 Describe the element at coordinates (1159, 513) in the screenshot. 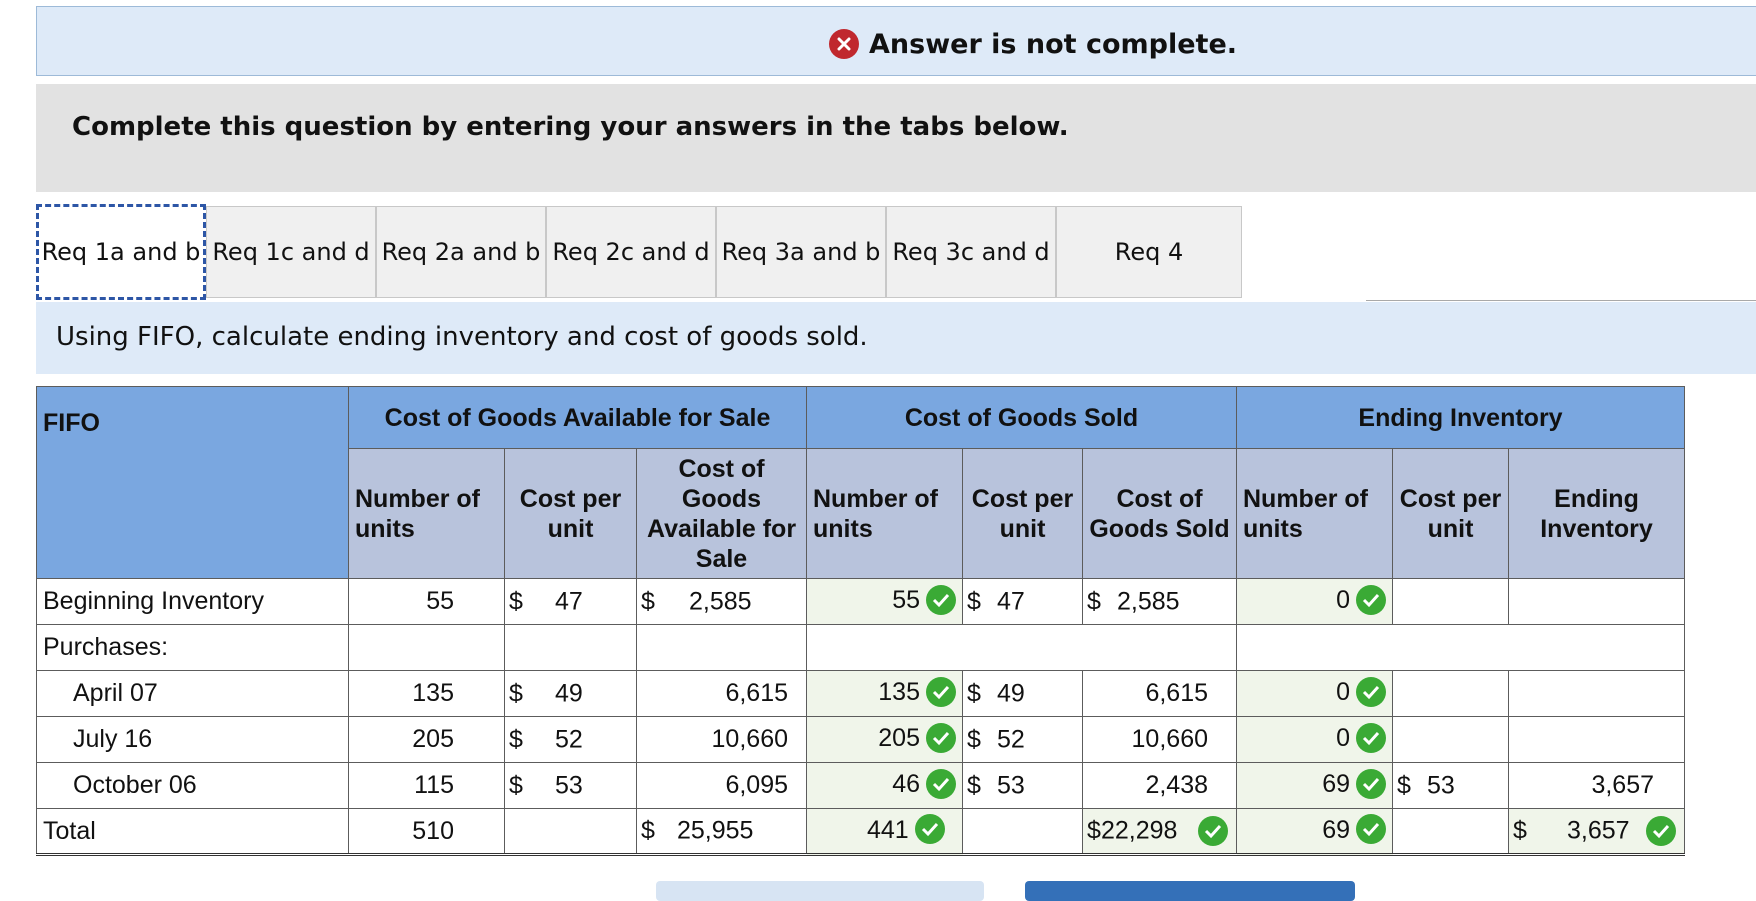

I see `subheader-cogs-total: Cost of Goods Sold` at that location.